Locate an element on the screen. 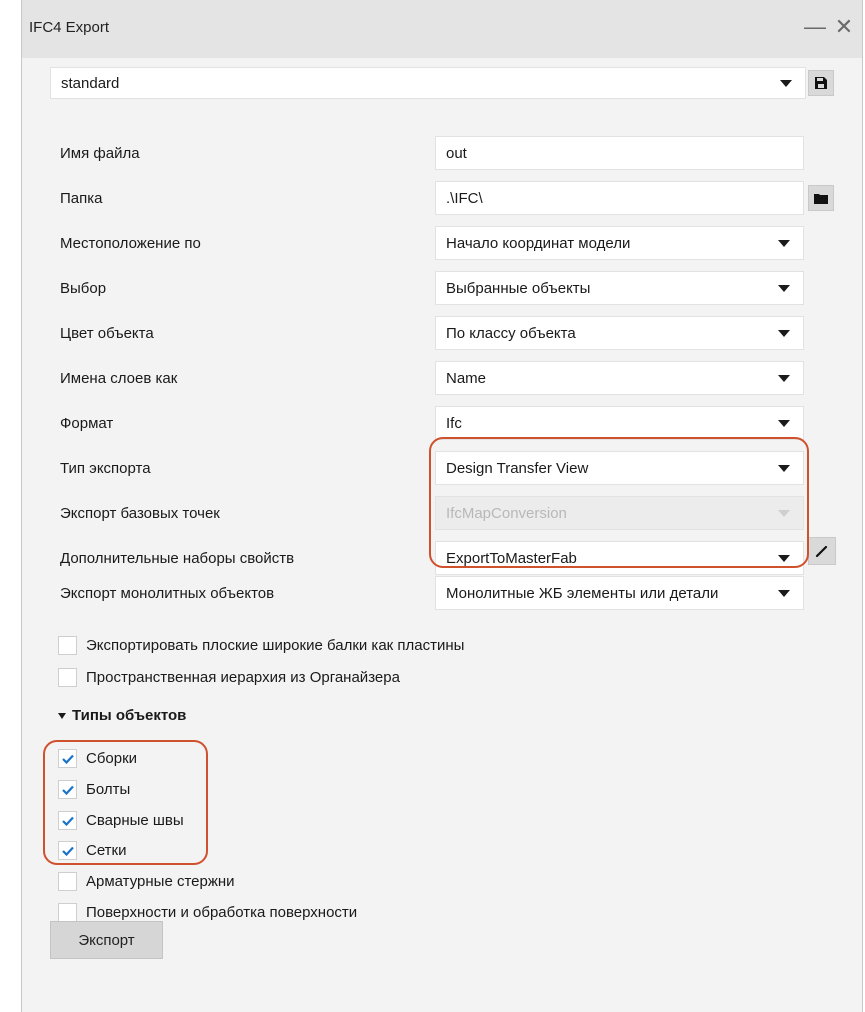  label-location-by: Местоположение по is located at coordinates (130, 243).